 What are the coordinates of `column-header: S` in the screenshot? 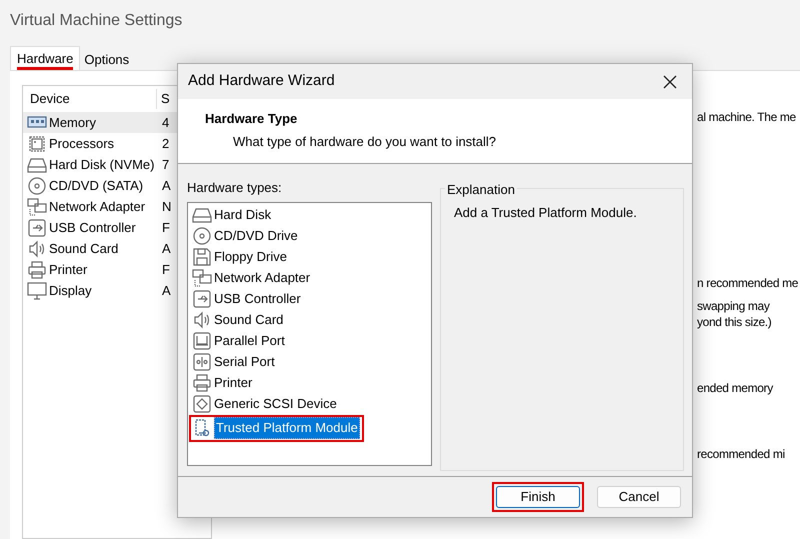 It's located at (165, 99).